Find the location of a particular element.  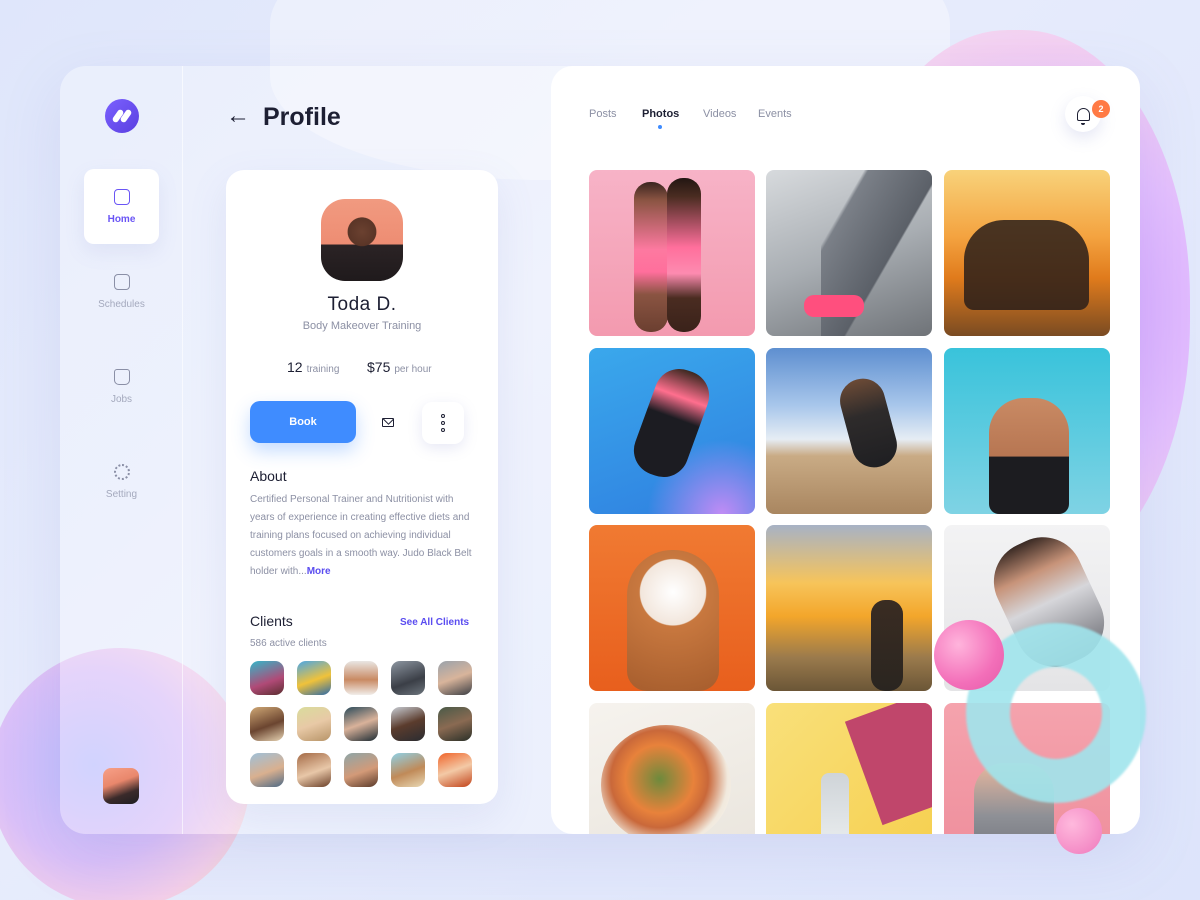

see-all-clients-link: See All Clients is located at coordinates (434, 622).